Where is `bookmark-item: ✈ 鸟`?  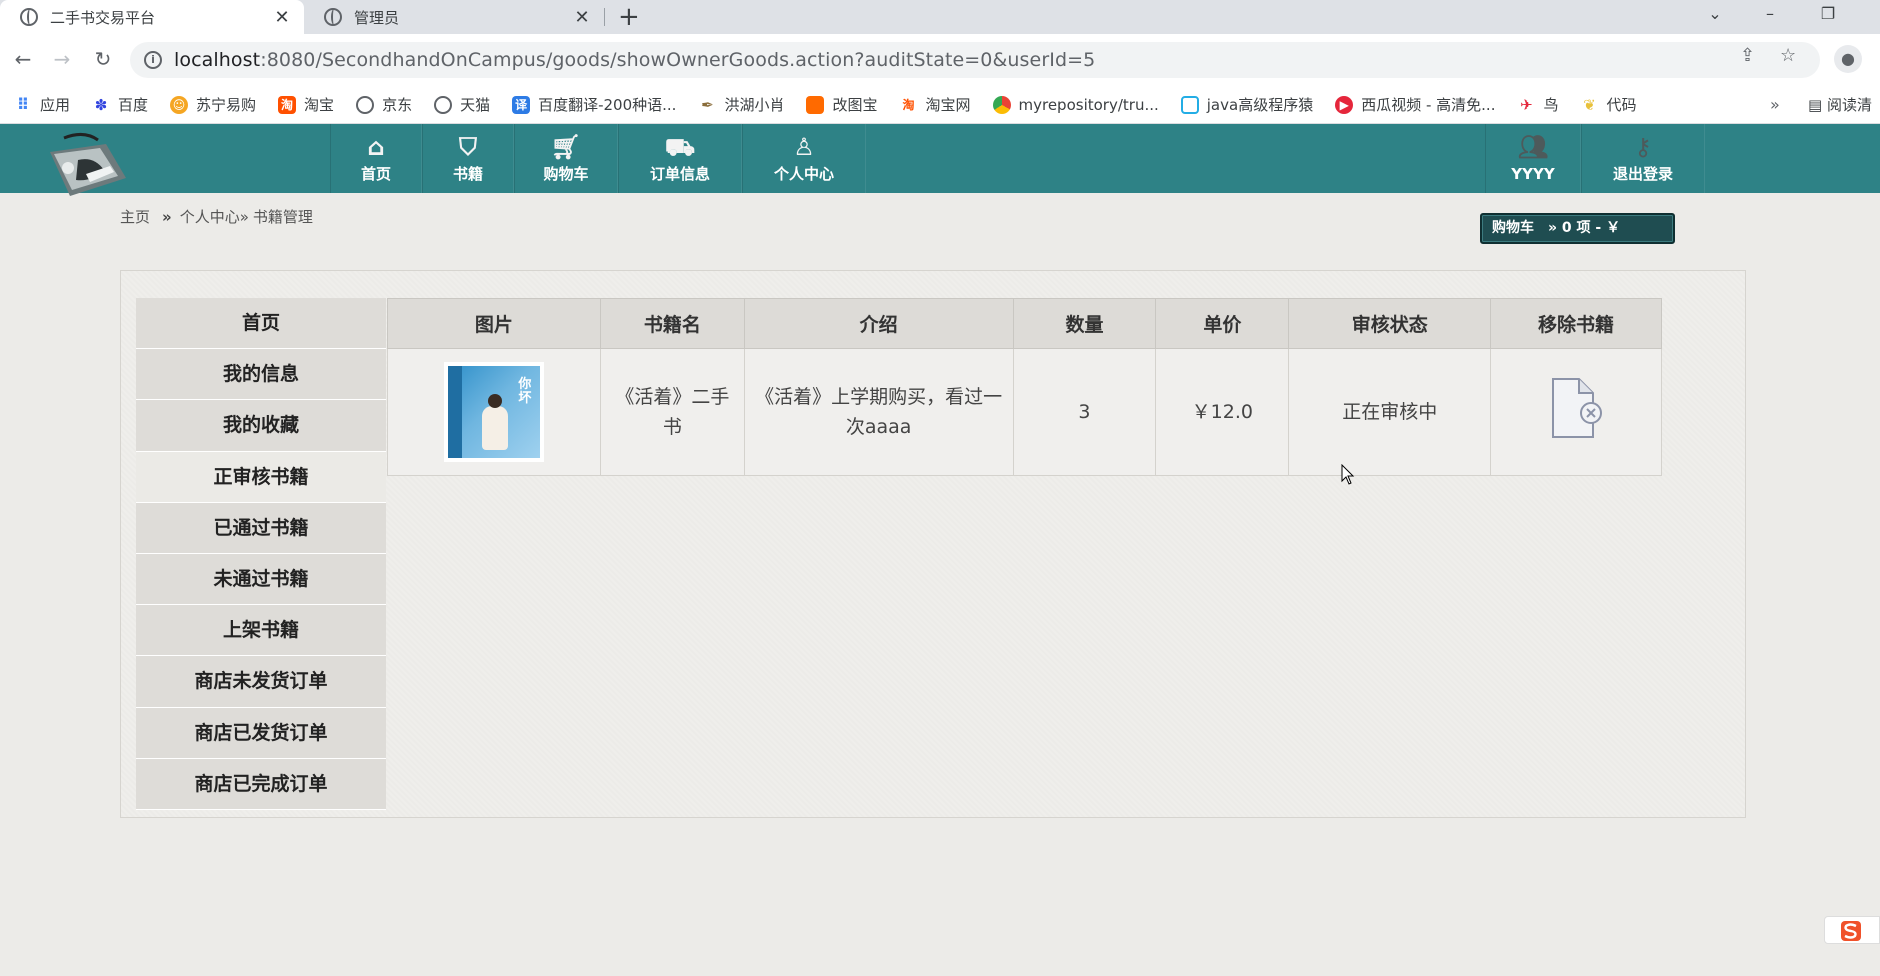 bookmark-item: ✈ 鸟 is located at coordinates (1537, 104).